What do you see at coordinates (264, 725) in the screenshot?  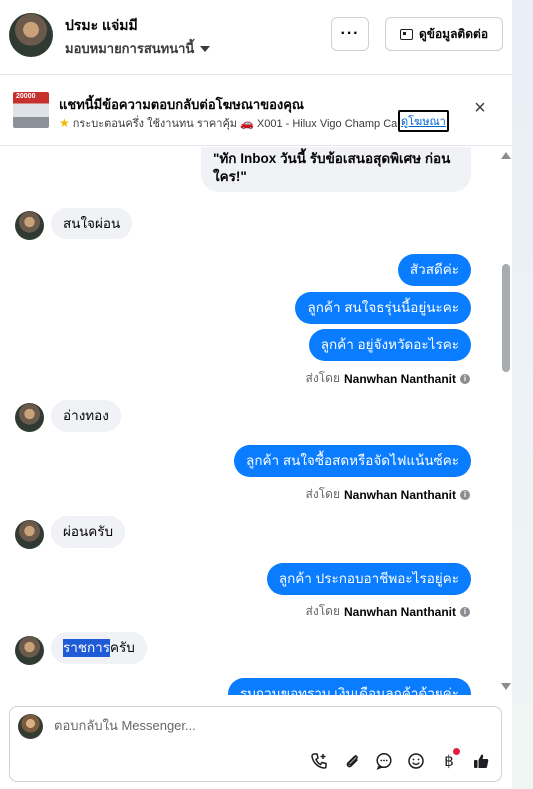 I see `reply-input` at bounding box center [264, 725].